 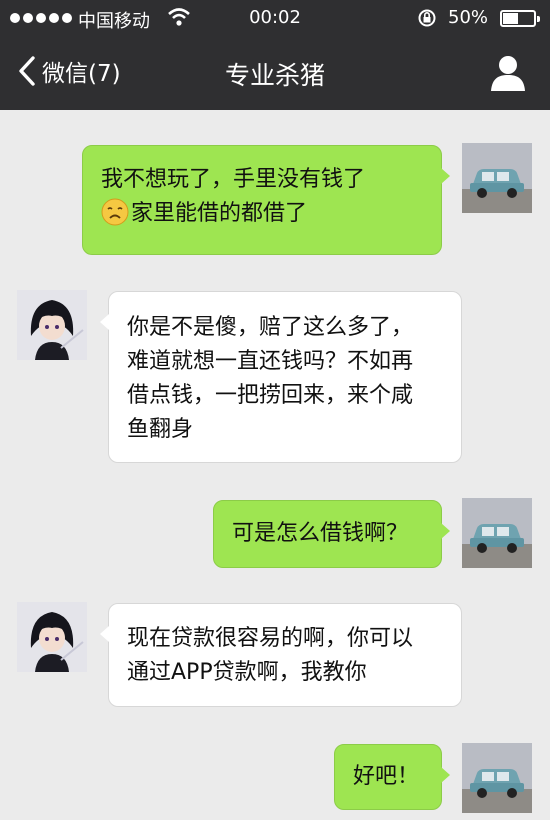 I want to click on battery-percentage: 50%, so click(x=468, y=17).